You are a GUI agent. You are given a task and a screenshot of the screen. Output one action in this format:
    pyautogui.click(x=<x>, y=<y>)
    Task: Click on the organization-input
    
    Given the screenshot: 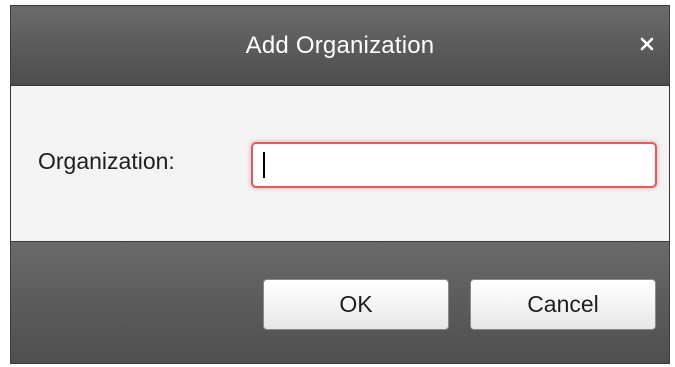 What is the action you would take?
    pyautogui.click(x=454, y=165)
    